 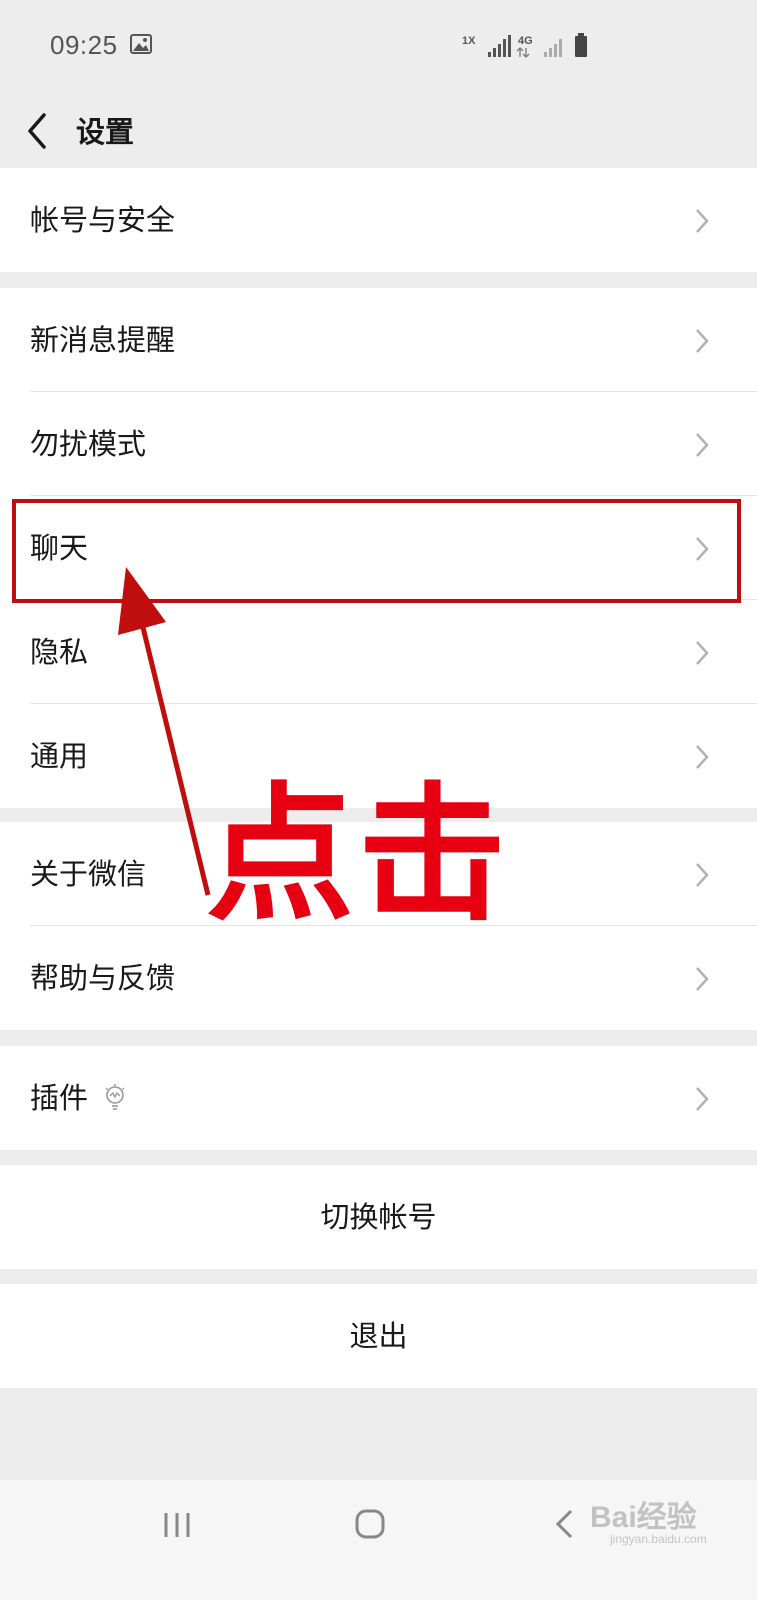 What do you see at coordinates (88, 874) in the screenshot?
I see `settings-item-label: 关于微信` at bounding box center [88, 874].